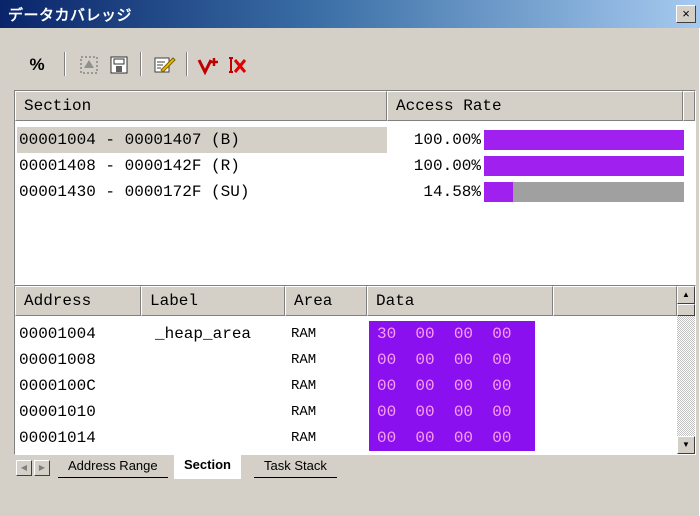 Image resolution: width=700 pixels, height=516 pixels. I want to click on tab-address-range: Address Range, so click(113, 467).